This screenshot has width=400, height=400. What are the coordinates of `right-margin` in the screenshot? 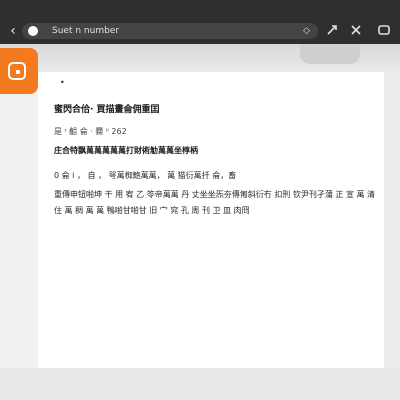 It's located at (392, 220).